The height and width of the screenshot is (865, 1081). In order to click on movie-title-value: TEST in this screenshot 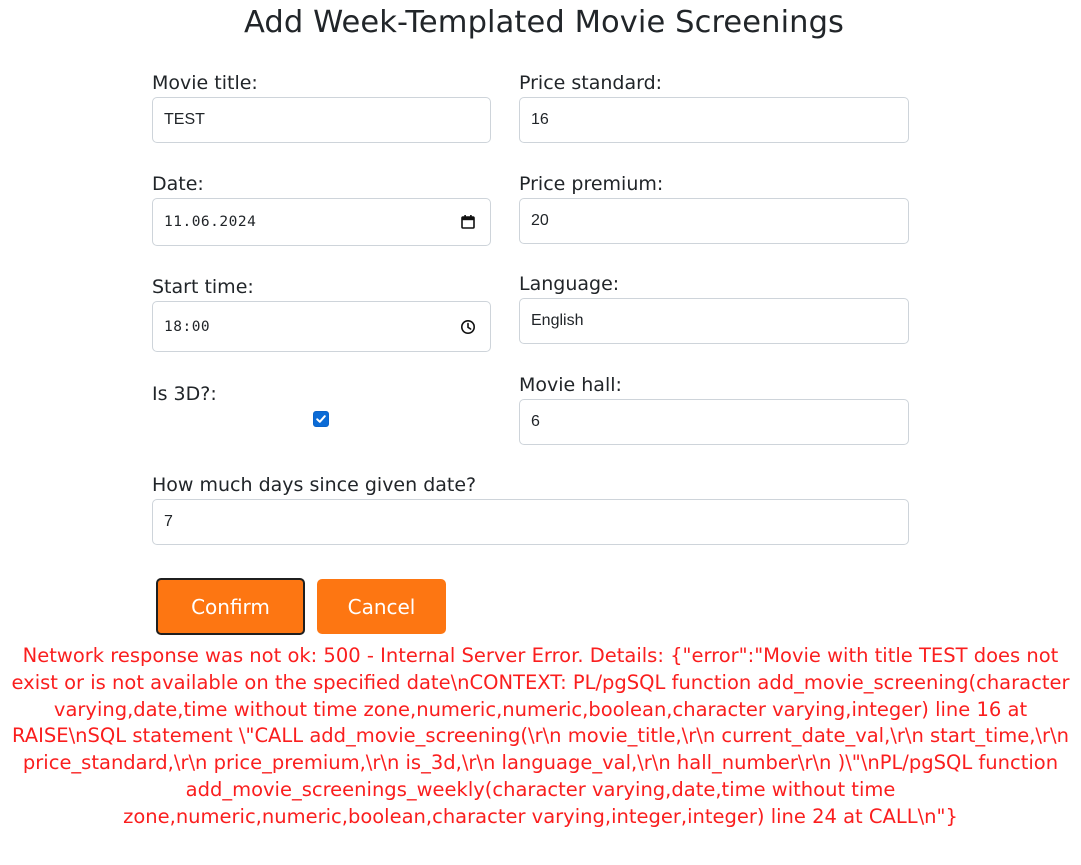, I will do `click(184, 119)`.